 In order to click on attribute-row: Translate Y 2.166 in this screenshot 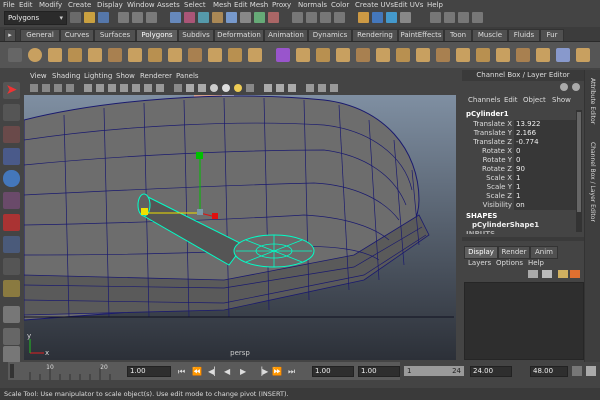, I will do `click(520, 133)`.